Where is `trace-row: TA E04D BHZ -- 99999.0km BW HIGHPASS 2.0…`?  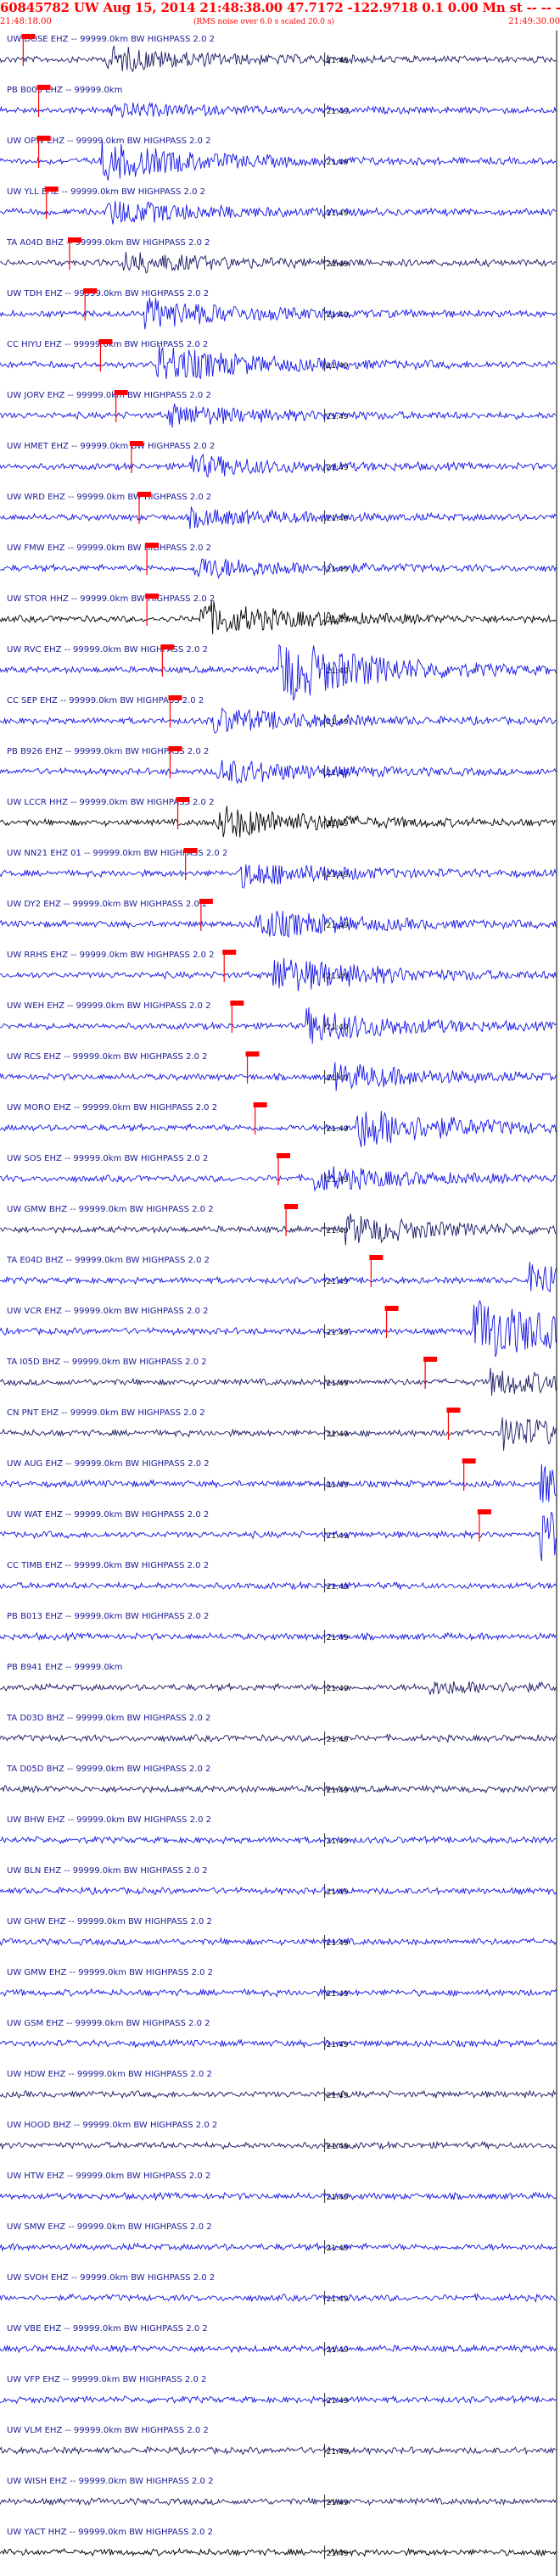
trace-row: TA E04D BHZ -- 99999.0km BW HIGHPASS 2.0… is located at coordinates (279, 1274).